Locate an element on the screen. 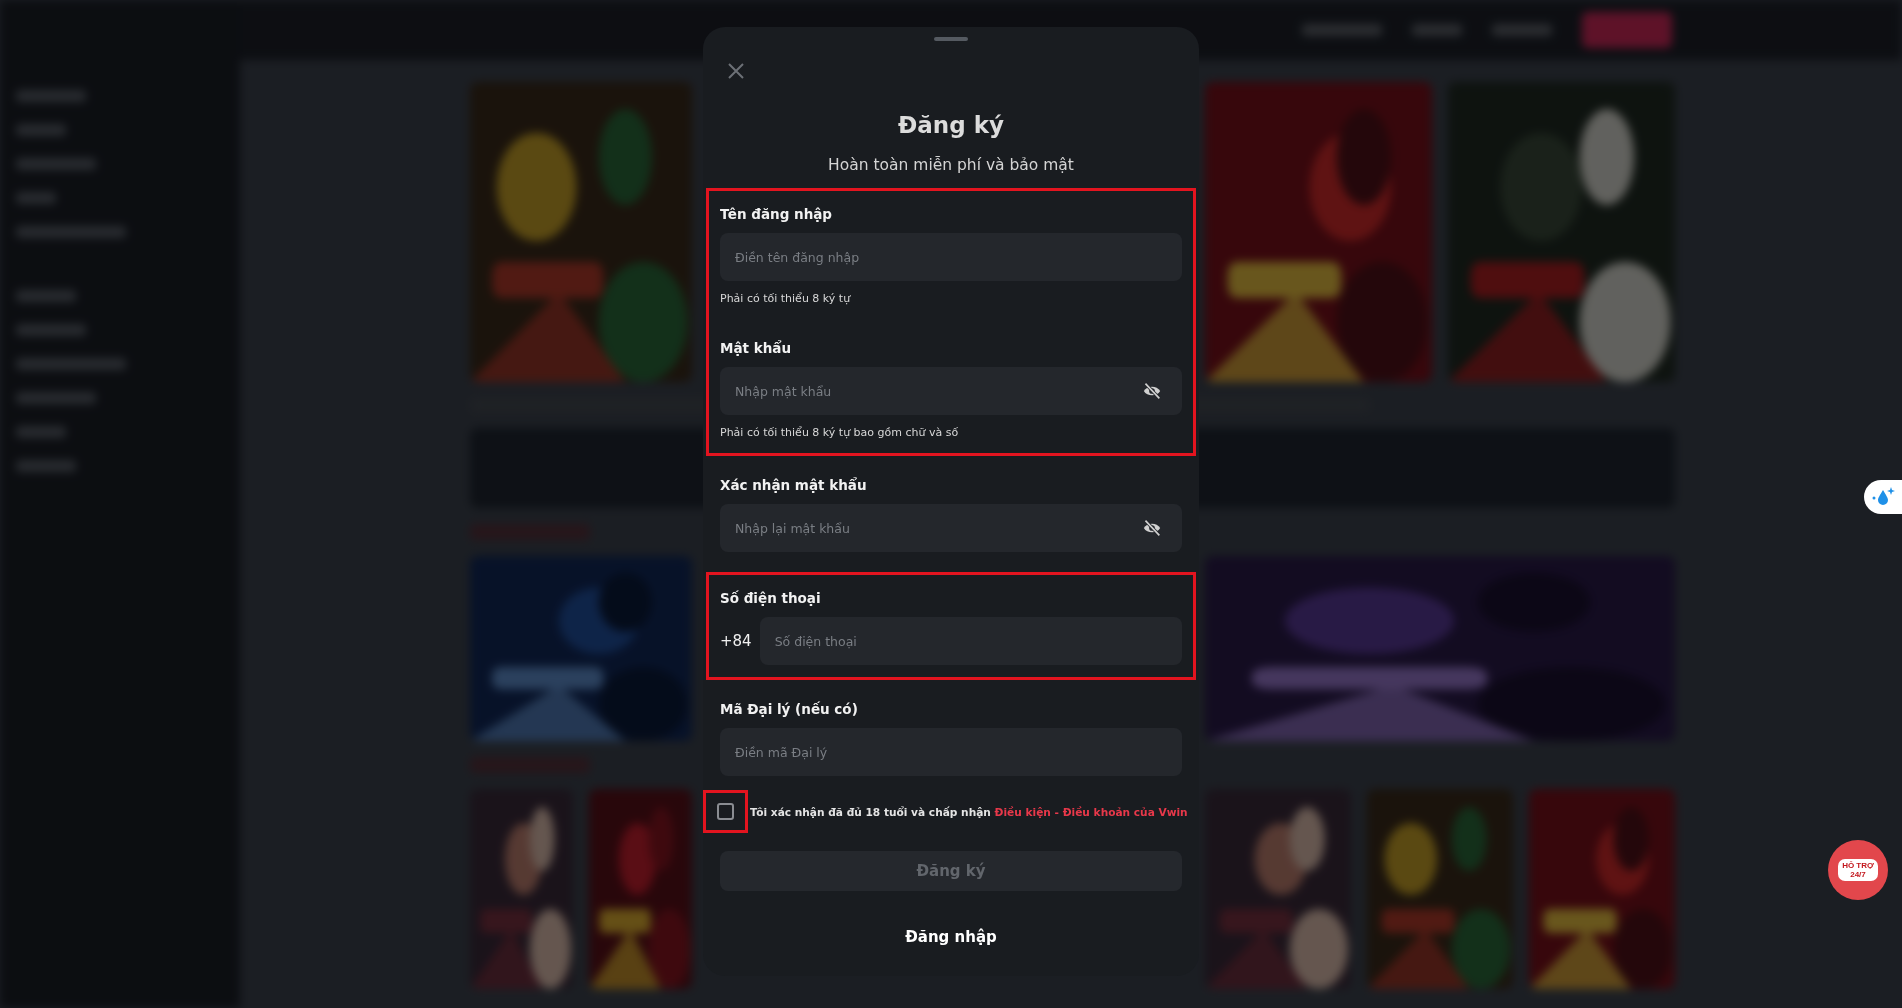  dialog-subtitle: Hoàn toàn miễn phí và bảo mật is located at coordinates (951, 165).